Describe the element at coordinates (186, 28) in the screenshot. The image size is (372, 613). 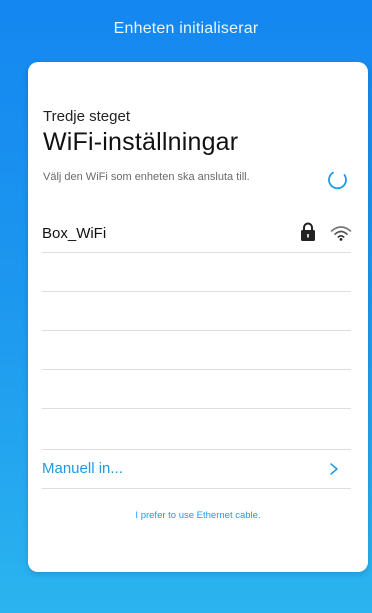
I see `header-title: Enheten initialiserar` at that location.